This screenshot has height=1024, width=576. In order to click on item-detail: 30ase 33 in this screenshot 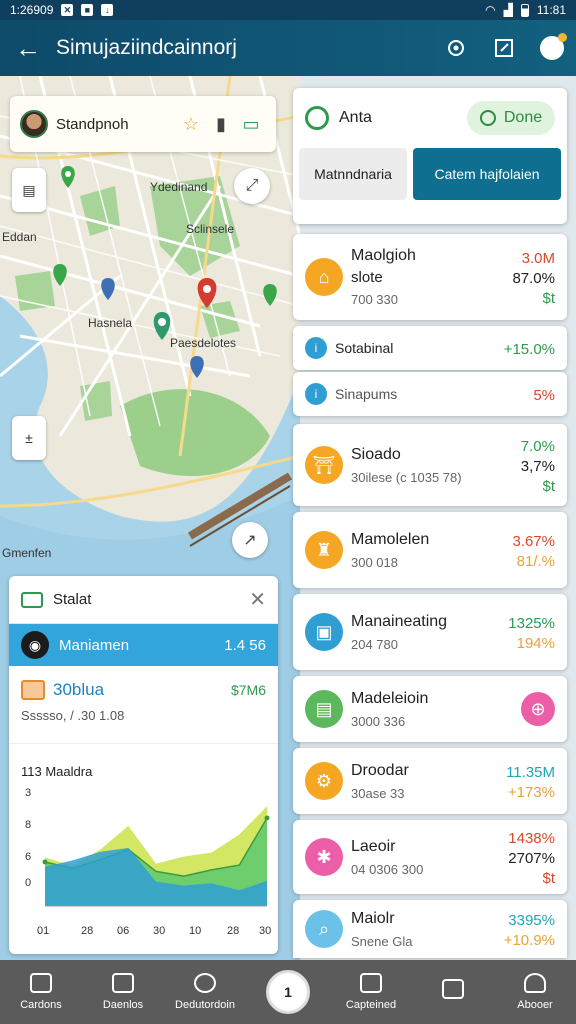, I will do `click(378, 793)`.